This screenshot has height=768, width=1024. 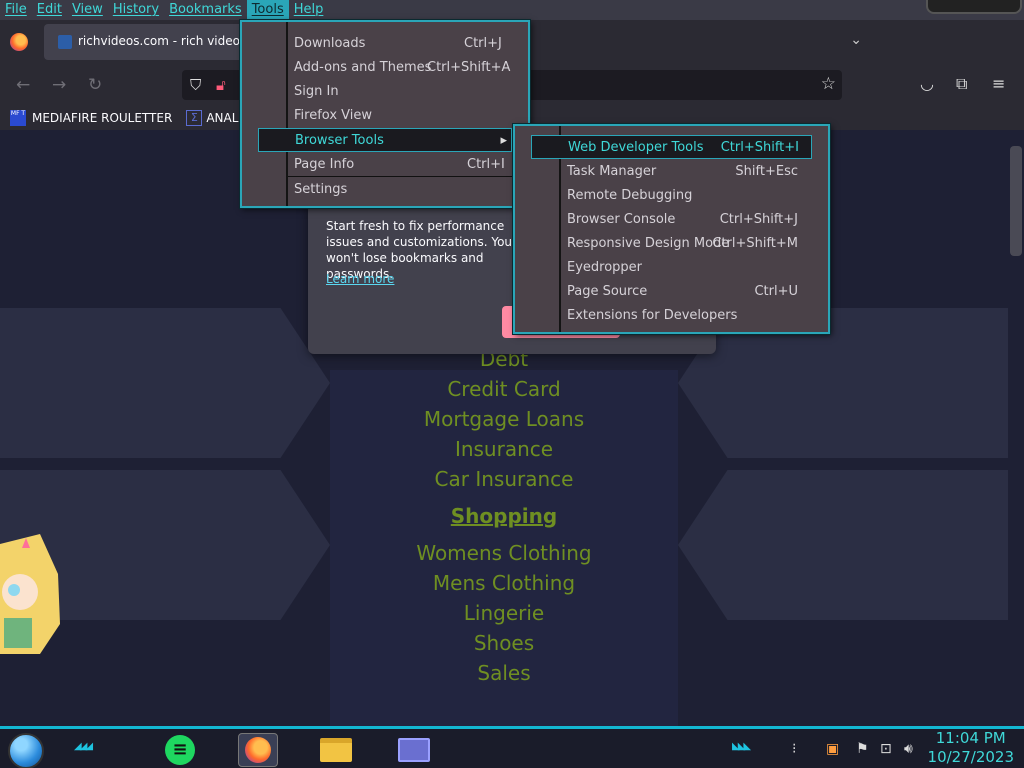 What do you see at coordinates (671, 147) in the screenshot?
I see `menu-item-web-developer-tools: Web Developer Tools Ctrl+Shift+I` at bounding box center [671, 147].